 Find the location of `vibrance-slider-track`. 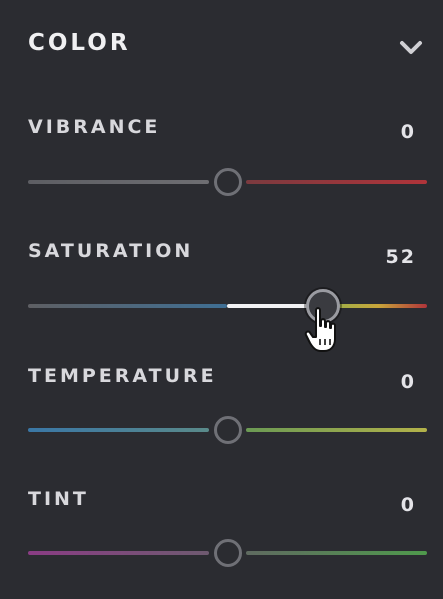

vibrance-slider-track is located at coordinates (227, 182).